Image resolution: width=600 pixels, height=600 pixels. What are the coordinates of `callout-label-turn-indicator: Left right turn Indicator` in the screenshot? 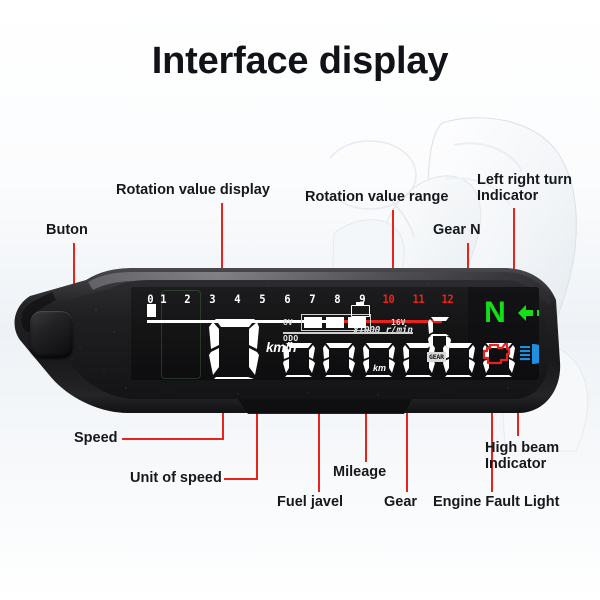 It's located at (525, 188).